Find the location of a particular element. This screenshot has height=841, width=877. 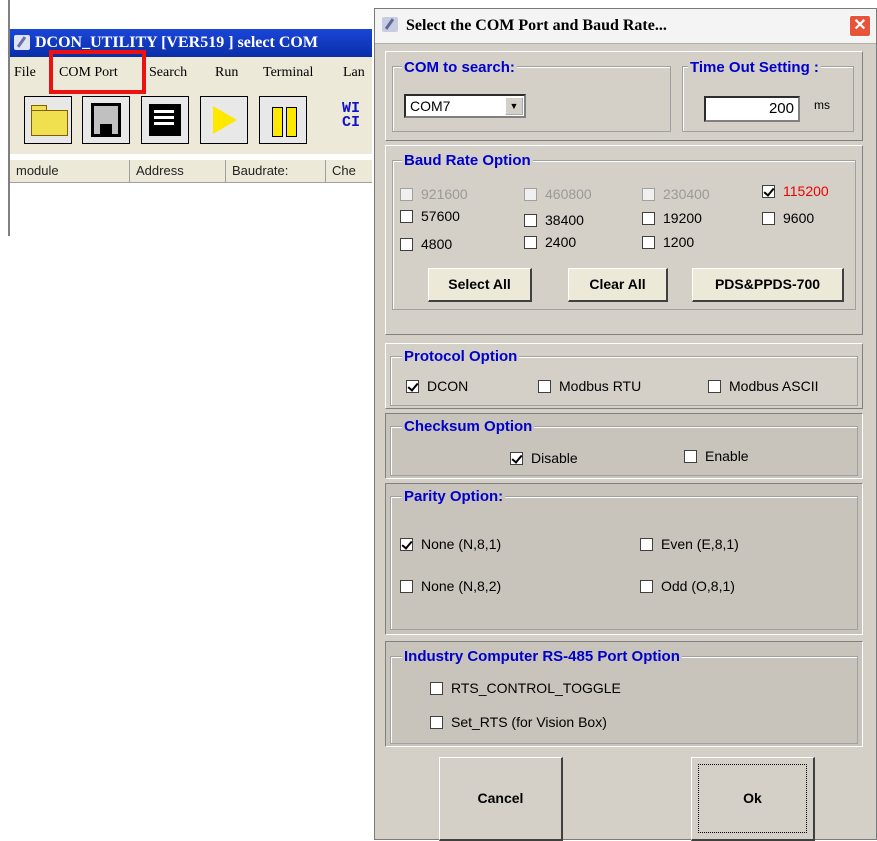

focus-rectangle is located at coordinates (752, 798).